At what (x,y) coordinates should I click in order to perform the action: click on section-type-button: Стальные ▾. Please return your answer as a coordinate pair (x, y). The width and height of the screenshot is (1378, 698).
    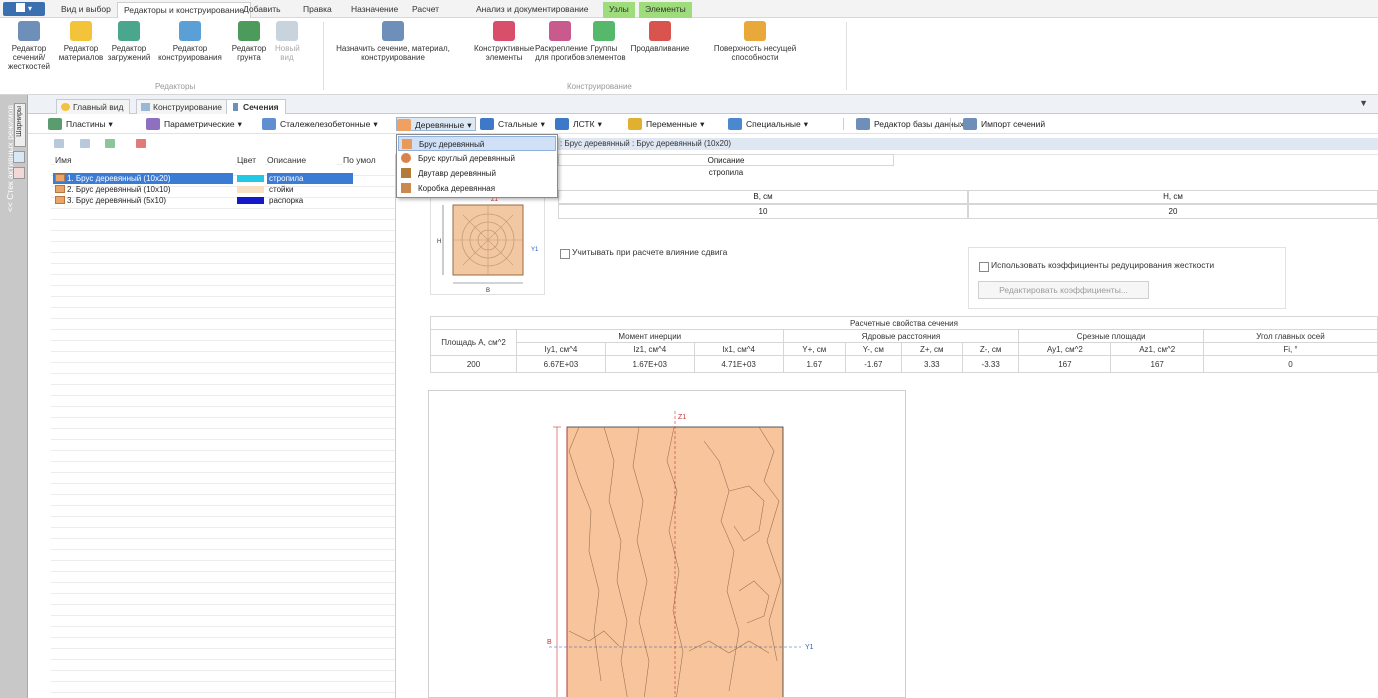
    Looking at the image, I should click on (512, 124).